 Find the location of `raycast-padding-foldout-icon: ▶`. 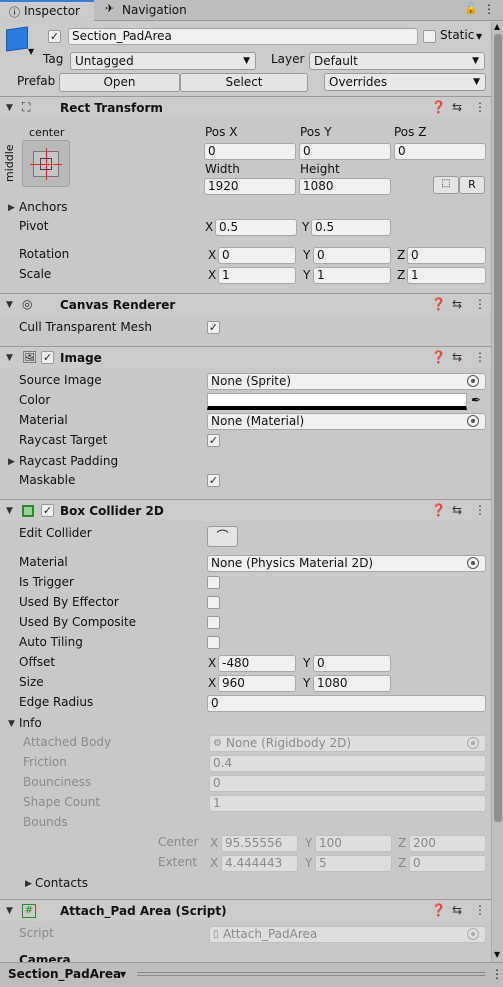

raycast-padding-foldout-icon: ▶ is located at coordinates (11, 462).